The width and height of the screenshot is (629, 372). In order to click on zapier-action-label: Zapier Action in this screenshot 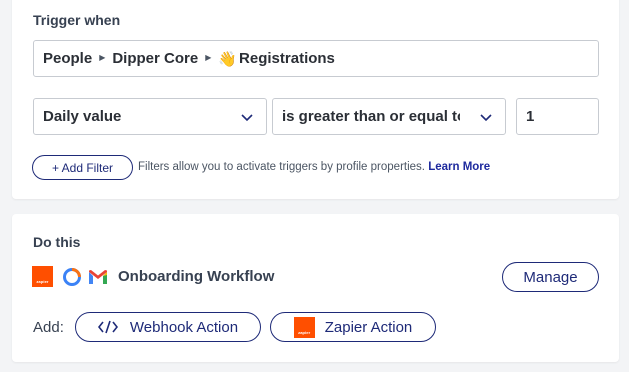, I will do `click(368, 327)`.